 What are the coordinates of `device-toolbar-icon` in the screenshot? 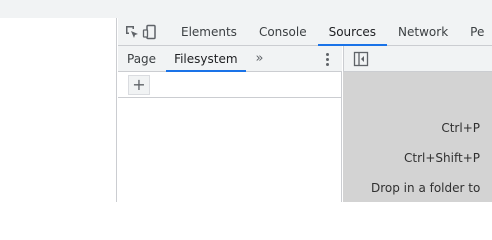 It's located at (150, 32).